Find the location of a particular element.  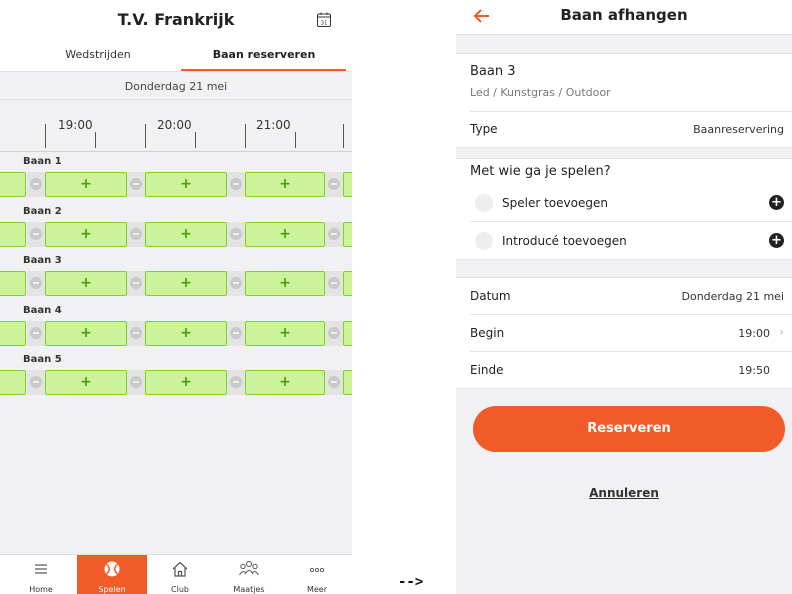

add-introduce-label: Introducé toevoegen is located at coordinates (564, 241).